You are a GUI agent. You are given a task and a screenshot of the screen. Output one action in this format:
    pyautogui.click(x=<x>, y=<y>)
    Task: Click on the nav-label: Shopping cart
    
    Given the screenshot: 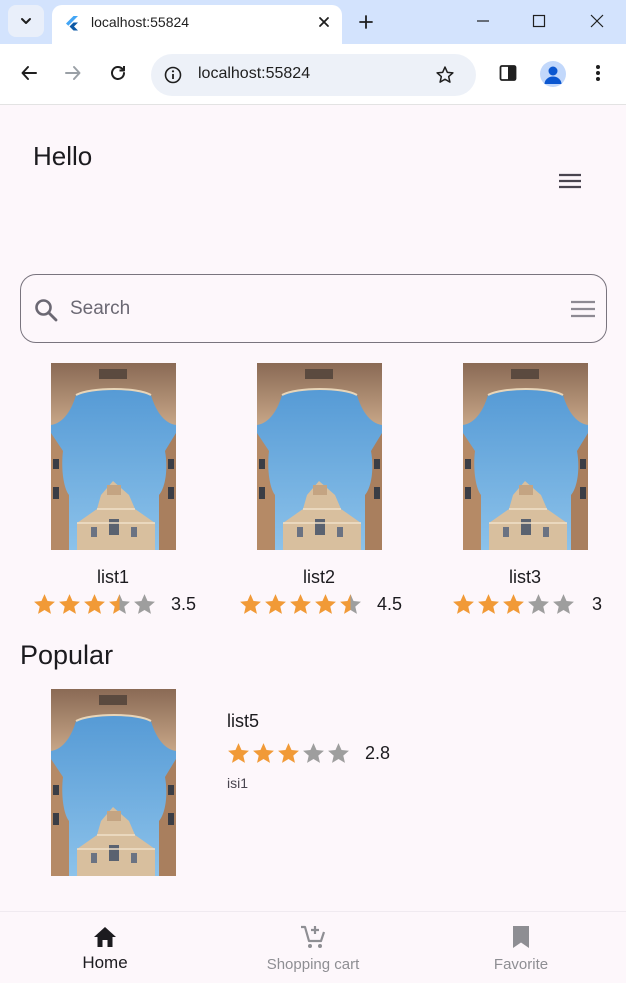 What is the action you would take?
    pyautogui.click(x=313, y=964)
    